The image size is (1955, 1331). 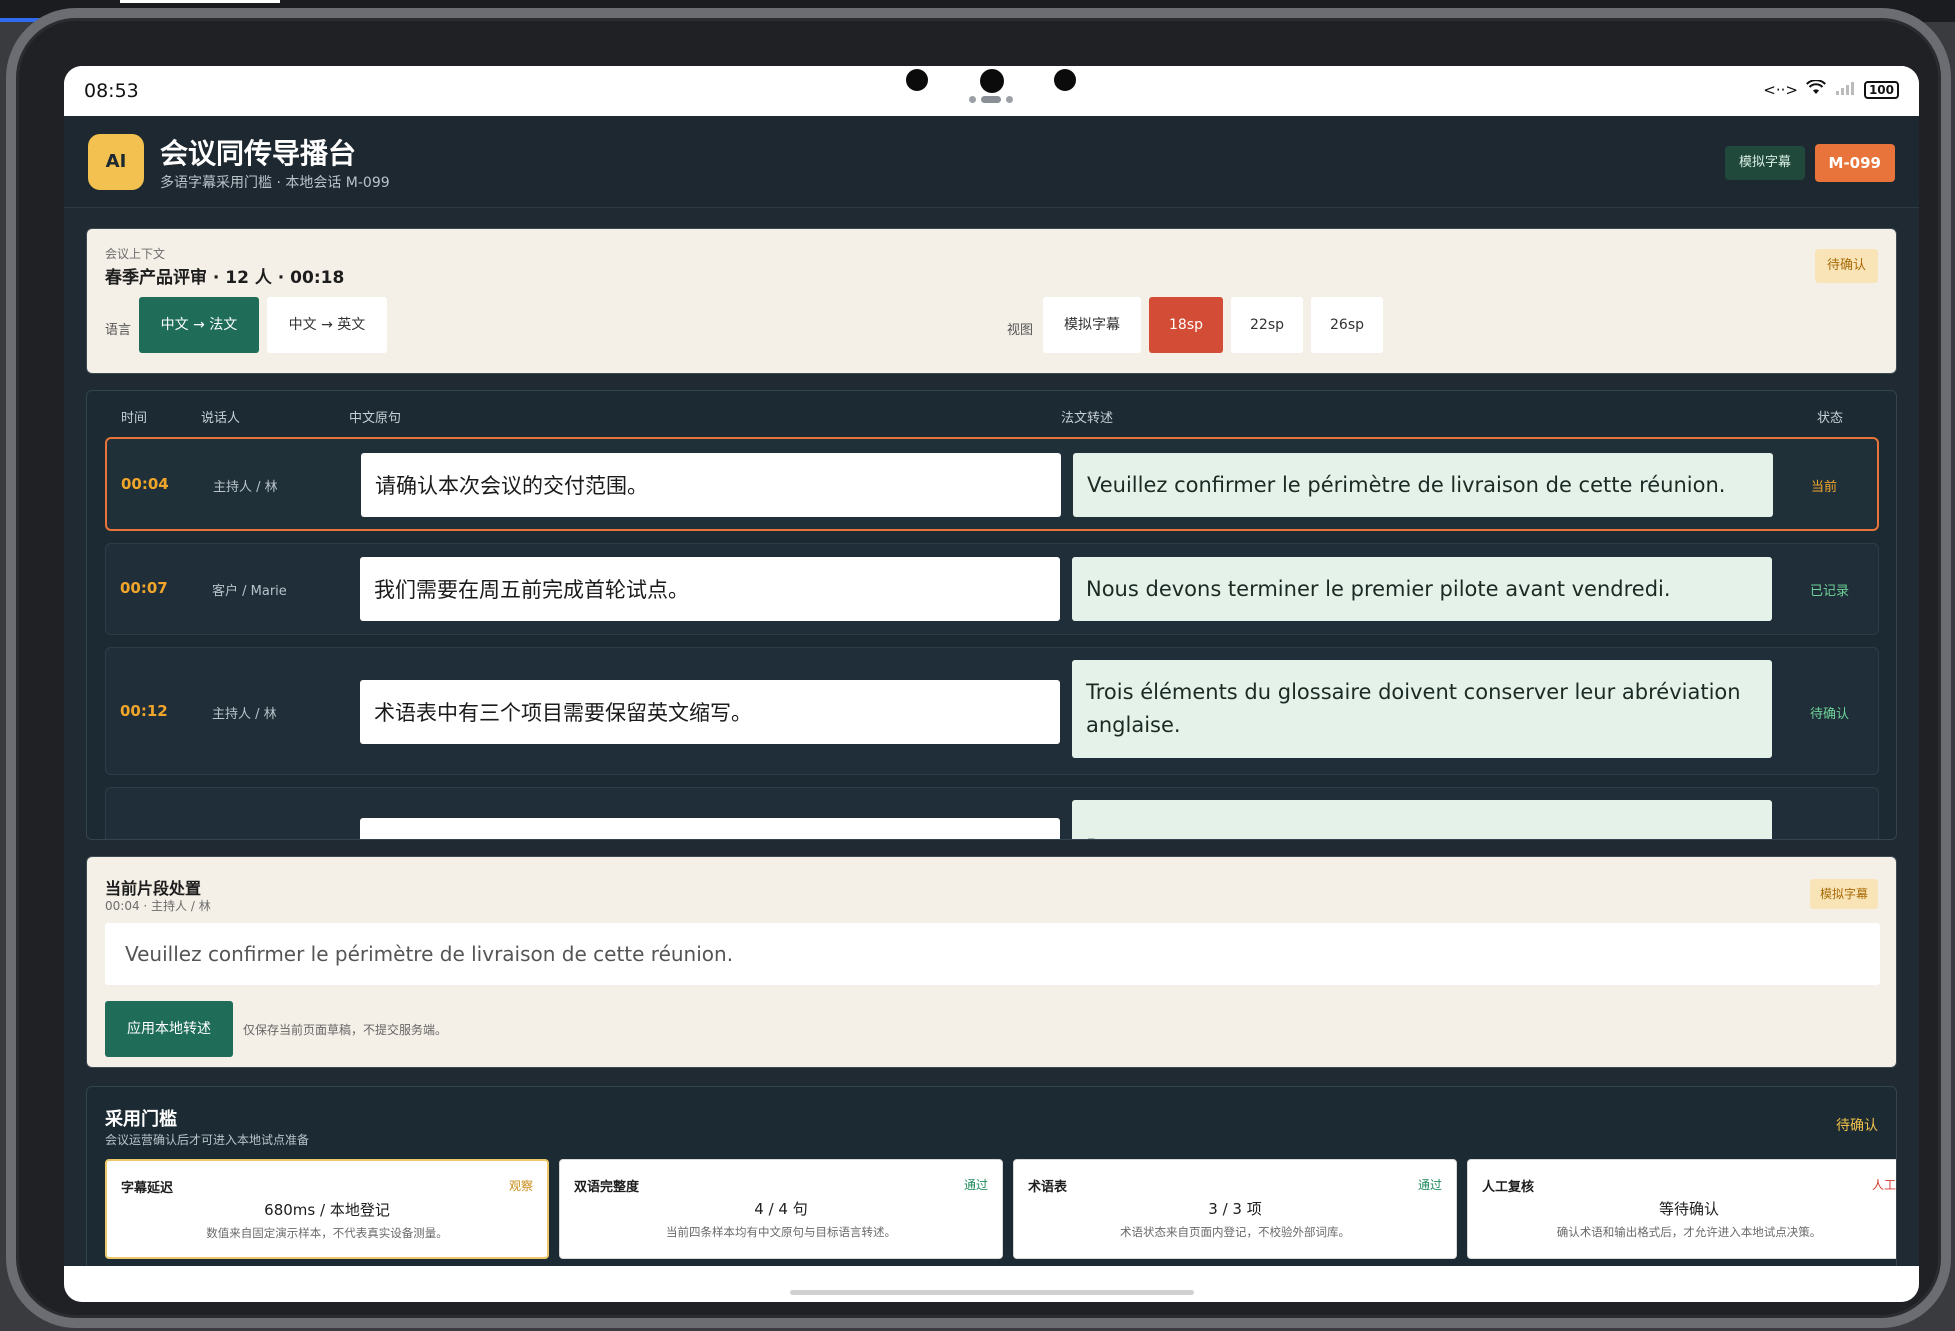 I want to click on view-label: 视图, so click(x=1020, y=330).